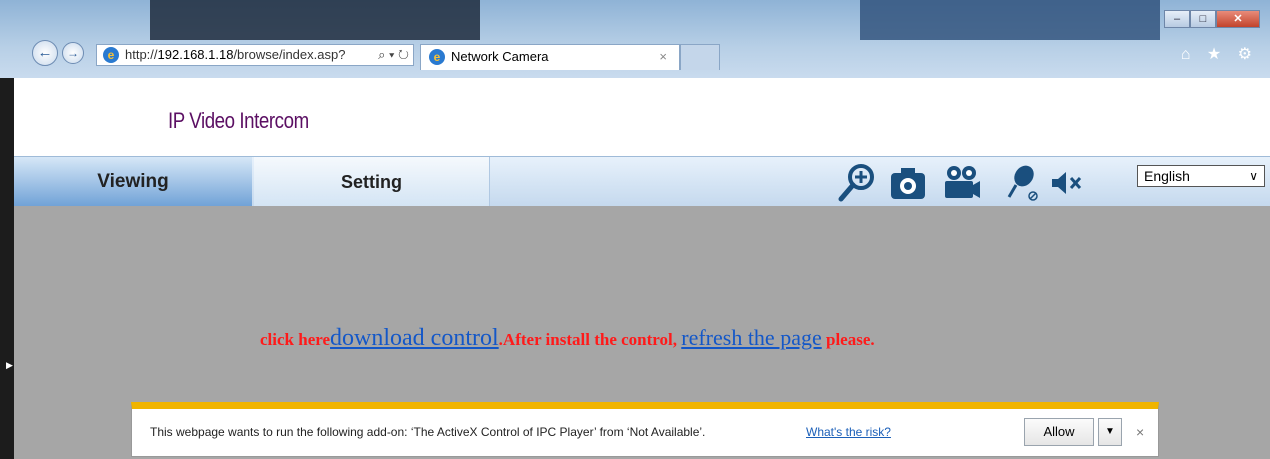 Image resolution: width=1270 pixels, height=459 pixels. What do you see at coordinates (1203, 19) in the screenshot?
I see `maximize-button: □` at bounding box center [1203, 19].